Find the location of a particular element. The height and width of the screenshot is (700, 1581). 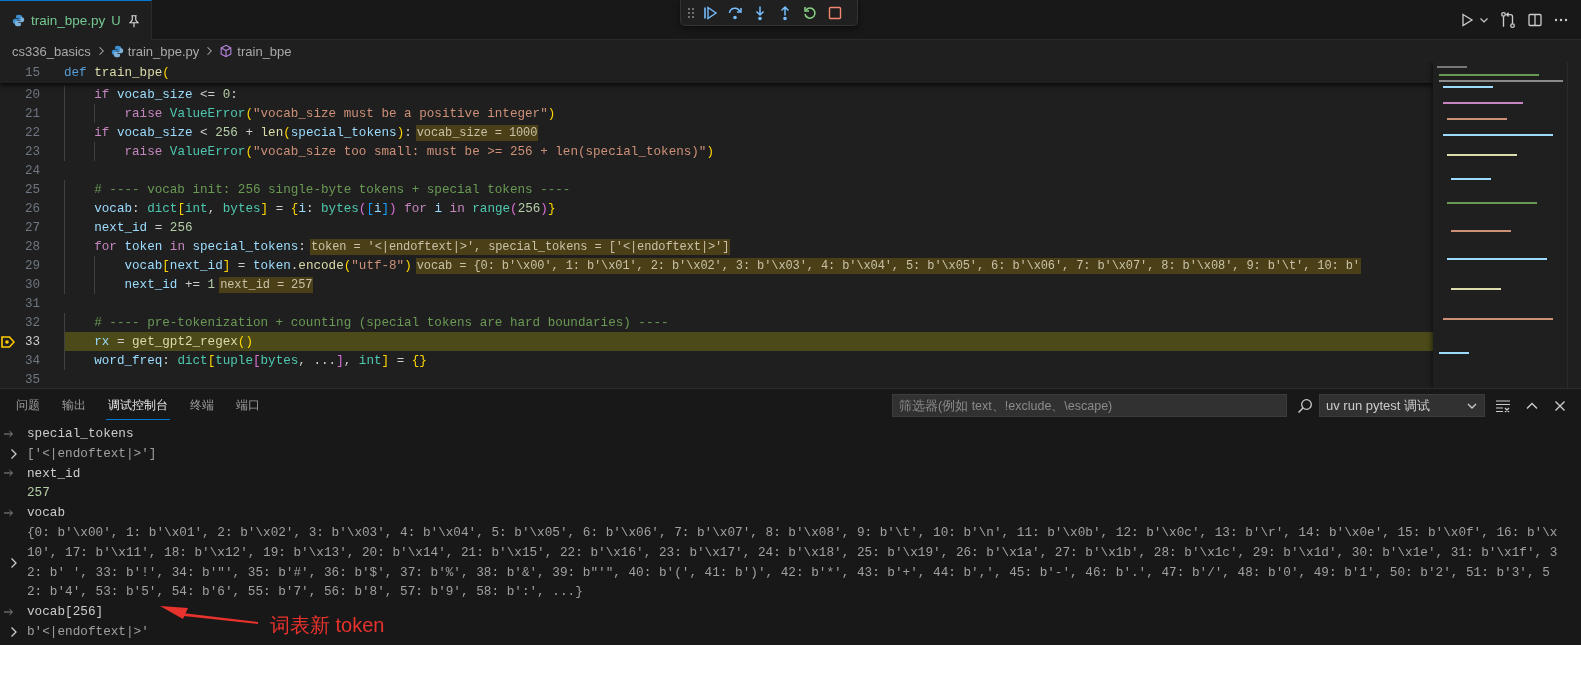

inline-value: token = '<|endoftext|>', special_tokens = ['<|endoftext|>'] is located at coordinates (520, 246).